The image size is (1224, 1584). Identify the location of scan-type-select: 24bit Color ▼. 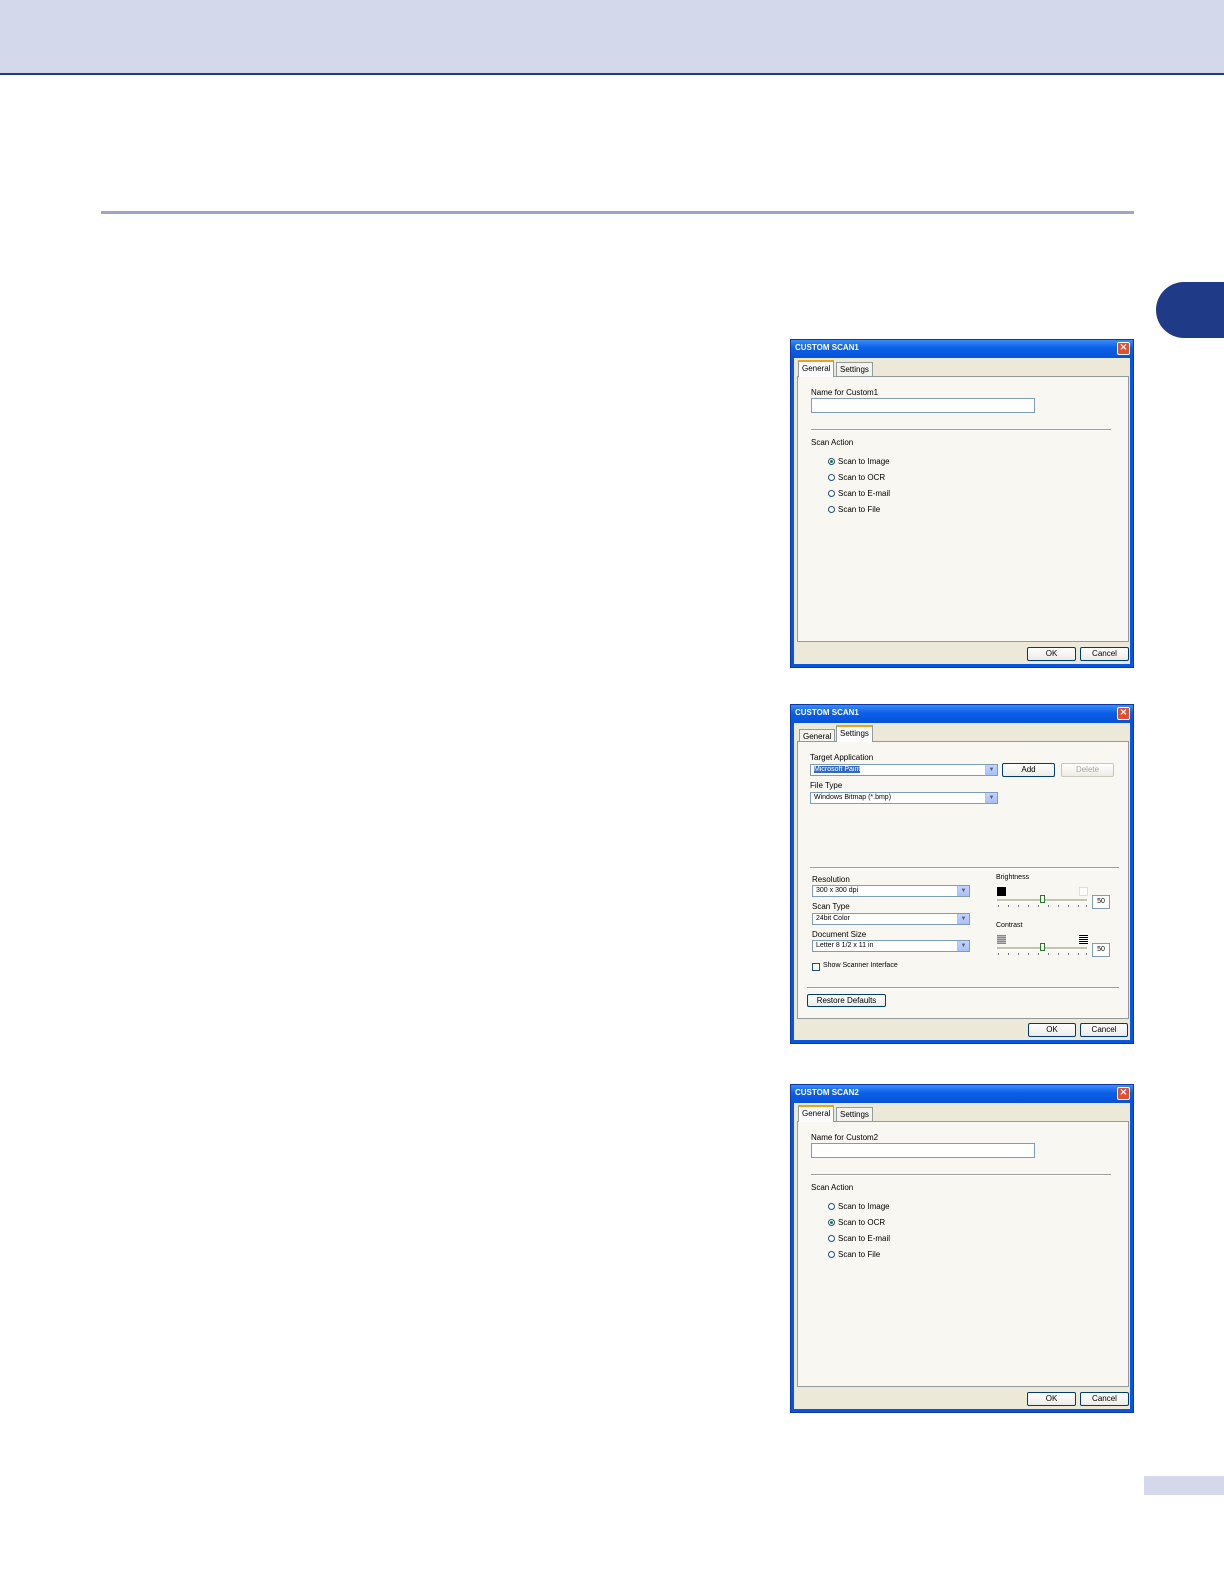
(891, 919).